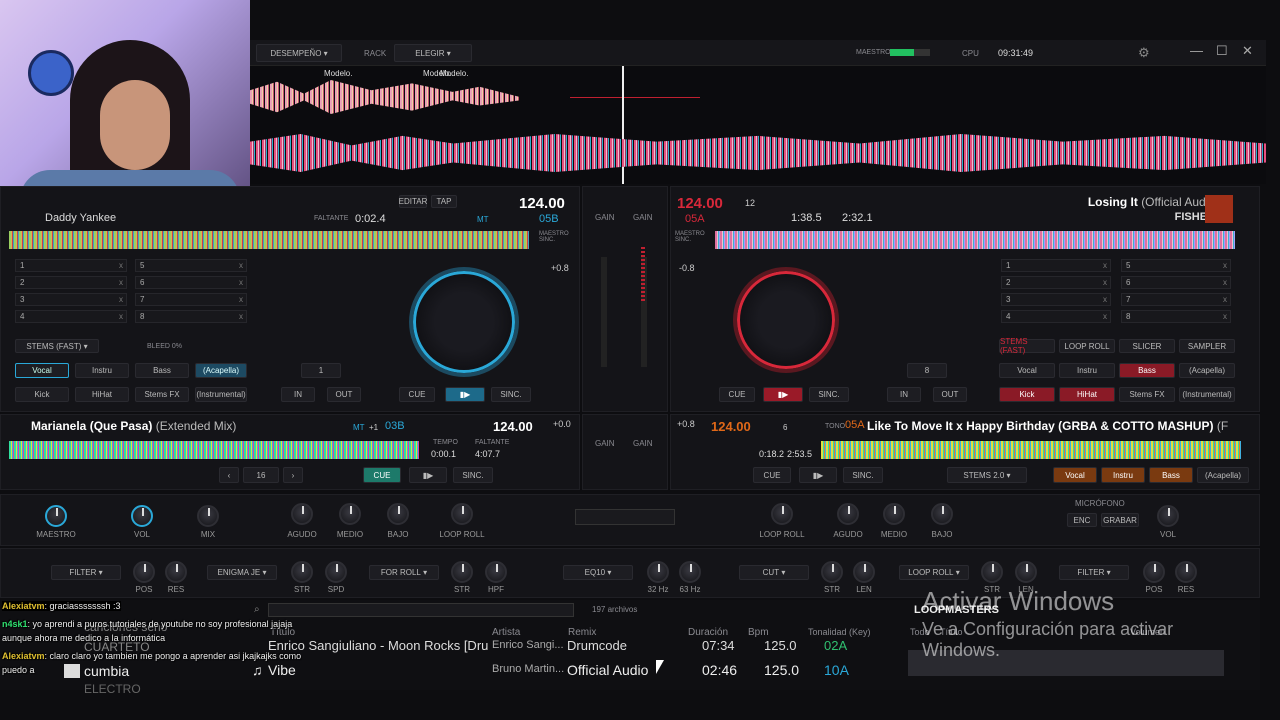 The image size is (1280, 720). I want to click on deck2-jogwheel, so click(786, 320).